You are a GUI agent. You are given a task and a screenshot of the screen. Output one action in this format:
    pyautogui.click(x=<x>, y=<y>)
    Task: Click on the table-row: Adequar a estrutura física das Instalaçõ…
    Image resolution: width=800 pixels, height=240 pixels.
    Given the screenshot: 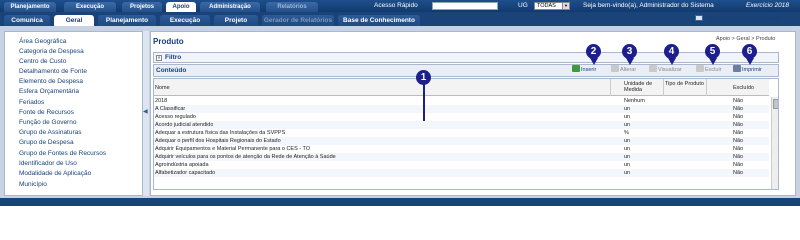 What is the action you would take?
    pyautogui.click(x=461, y=133)
    